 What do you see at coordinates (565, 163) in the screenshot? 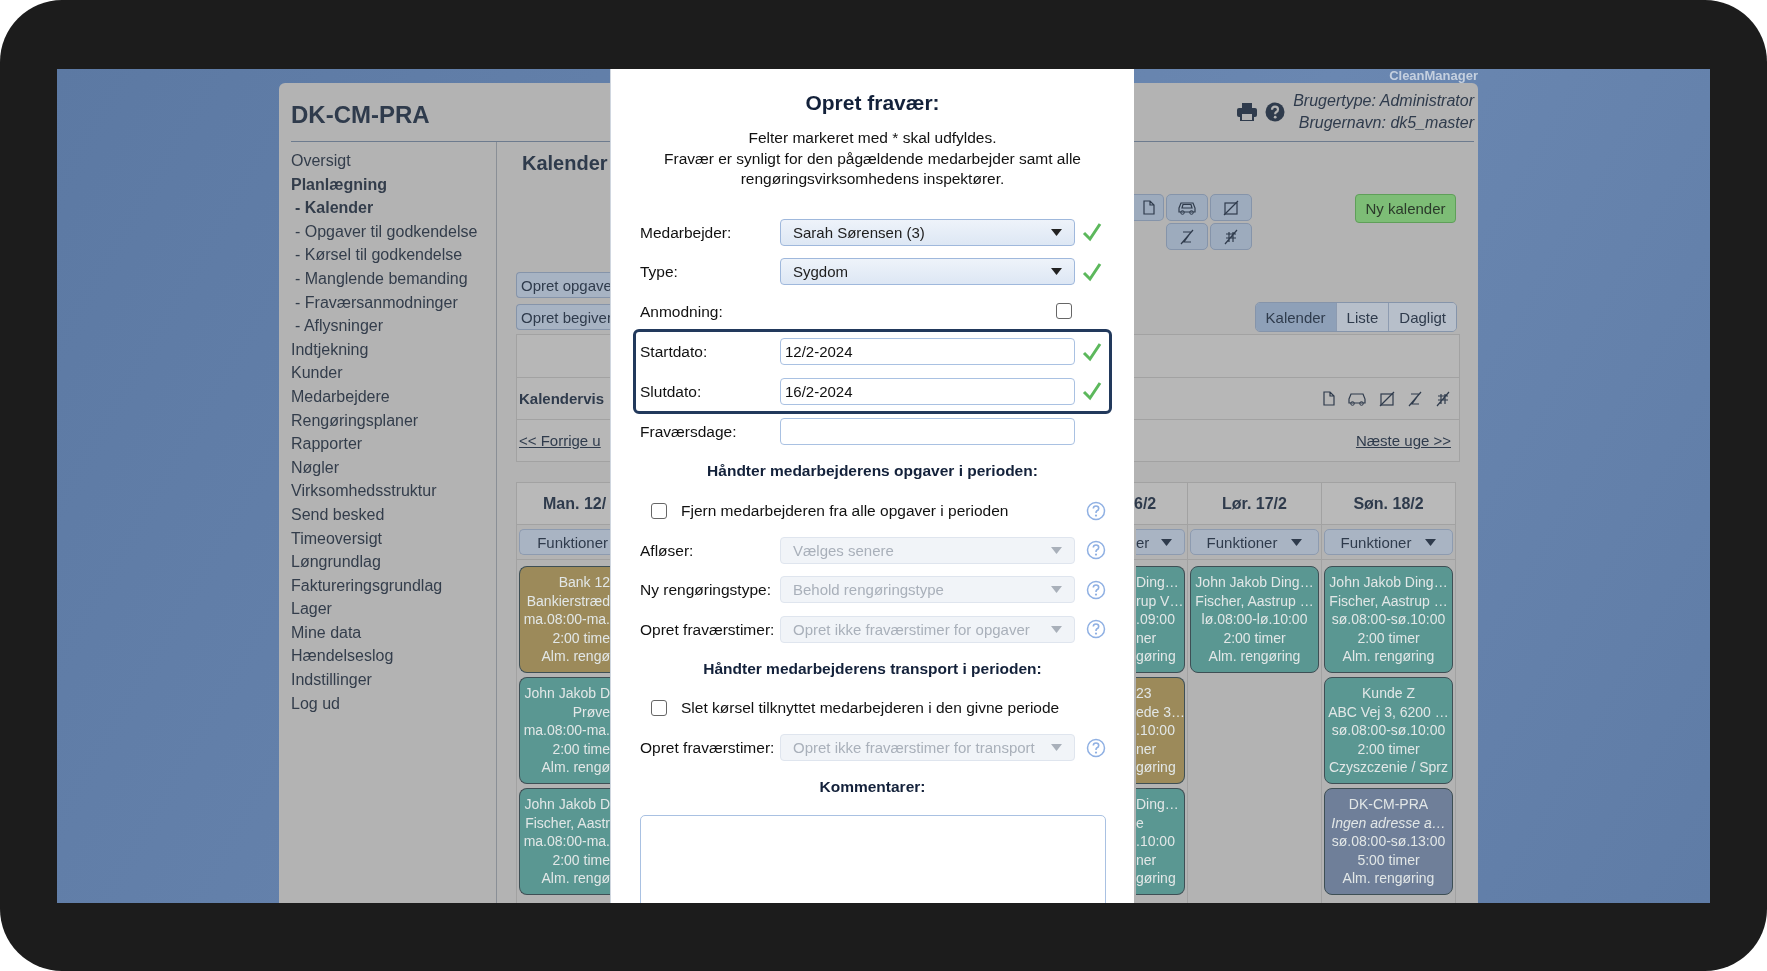
I see `page-title: Kalender` at bounding box center [565, 163].